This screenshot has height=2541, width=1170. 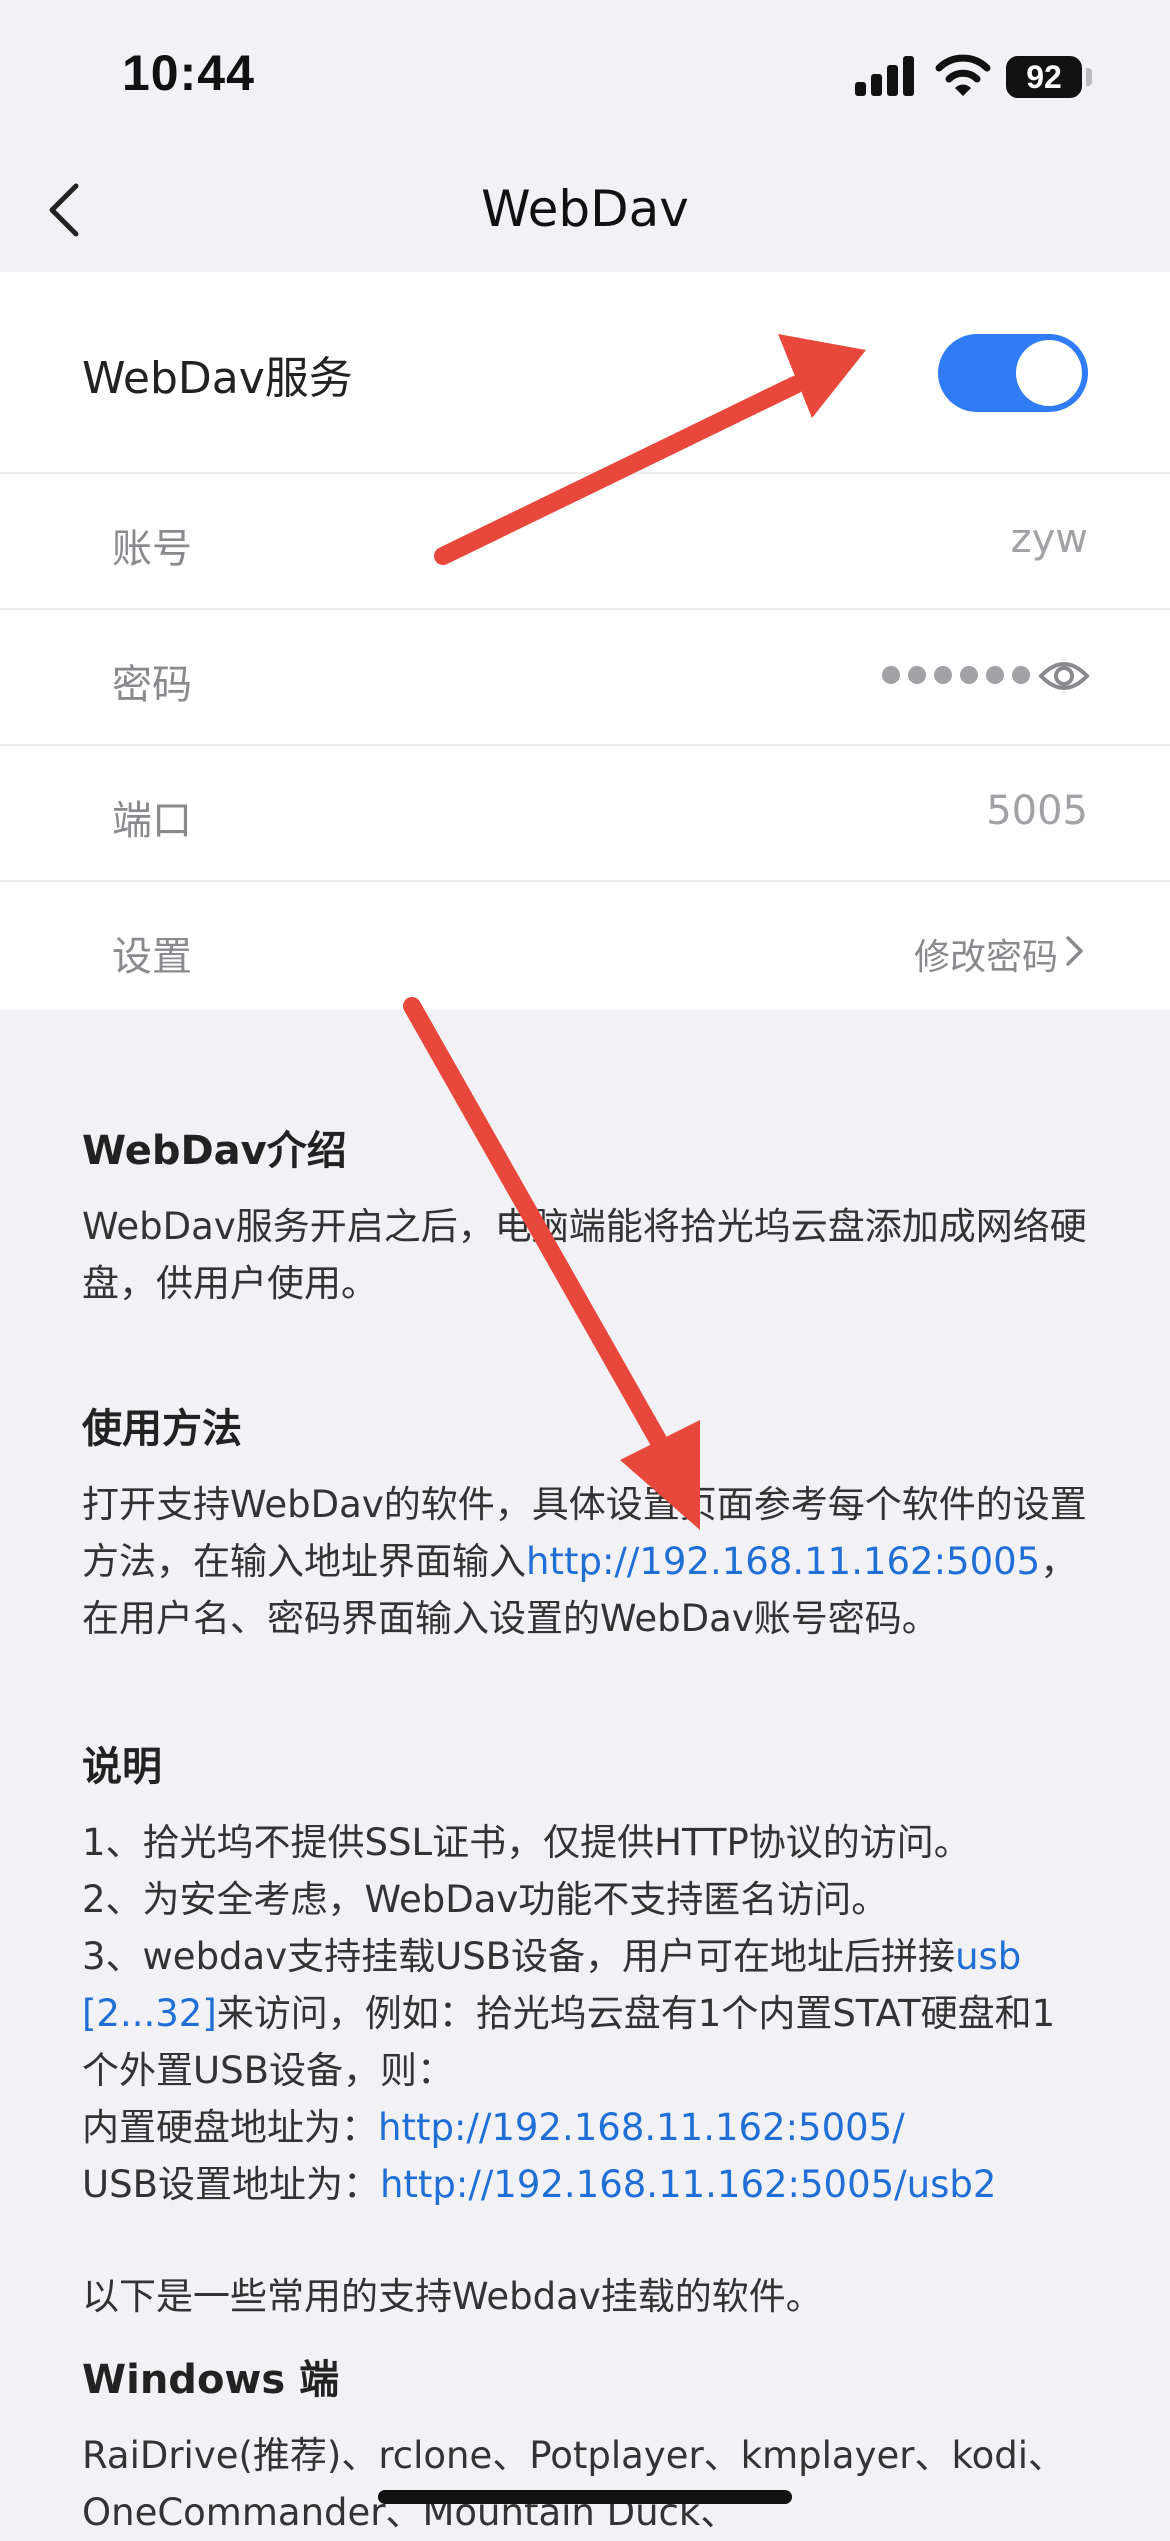 I want to click on usb-address-line: USB设置地址为：http://192.168.11.162:5005/usb2, so click(x=587, y=2184).